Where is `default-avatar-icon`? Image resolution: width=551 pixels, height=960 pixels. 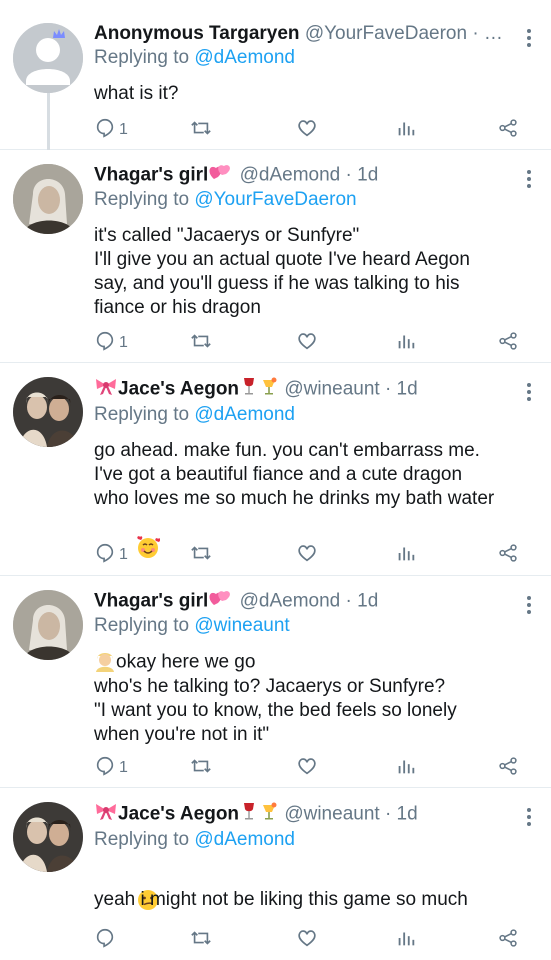
default-avatar-icon is located at coordinates (48, 58).